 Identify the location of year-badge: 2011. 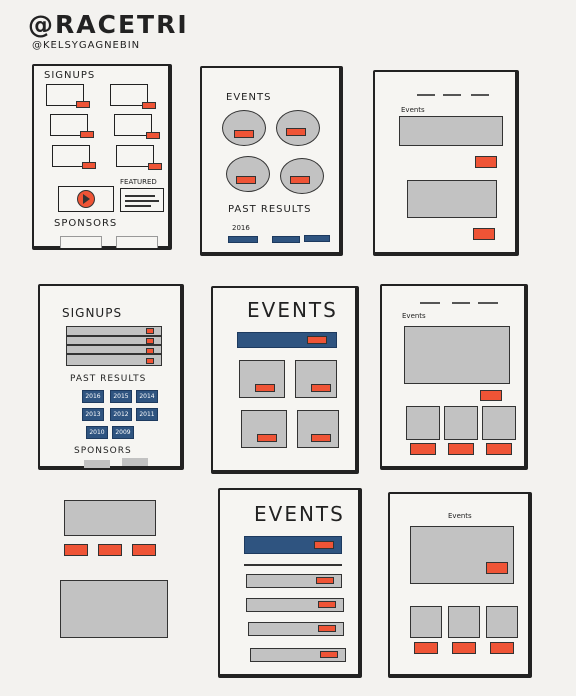
(147, 414).